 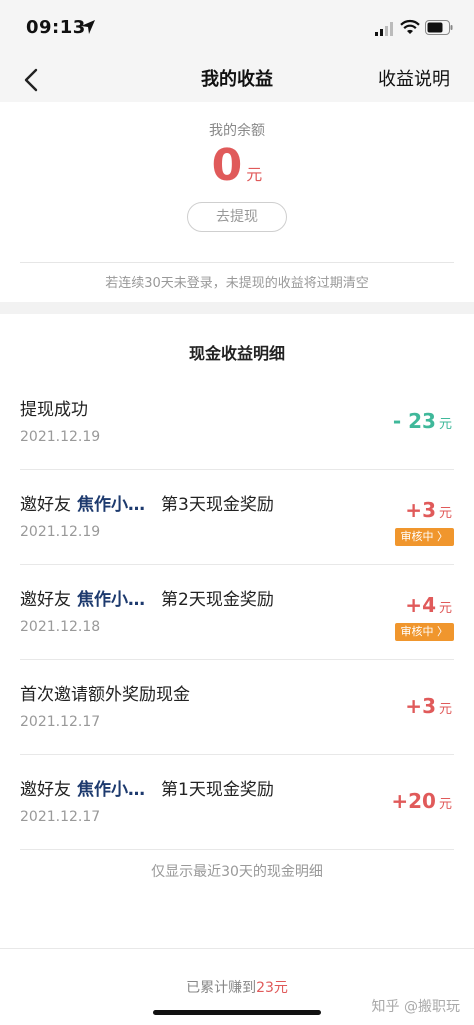 What do you see at coordinates (237, 872) in the screenshot?
I see `footer-note: 仅显示最近30天的现金明细` at bounding box center [237, 872].